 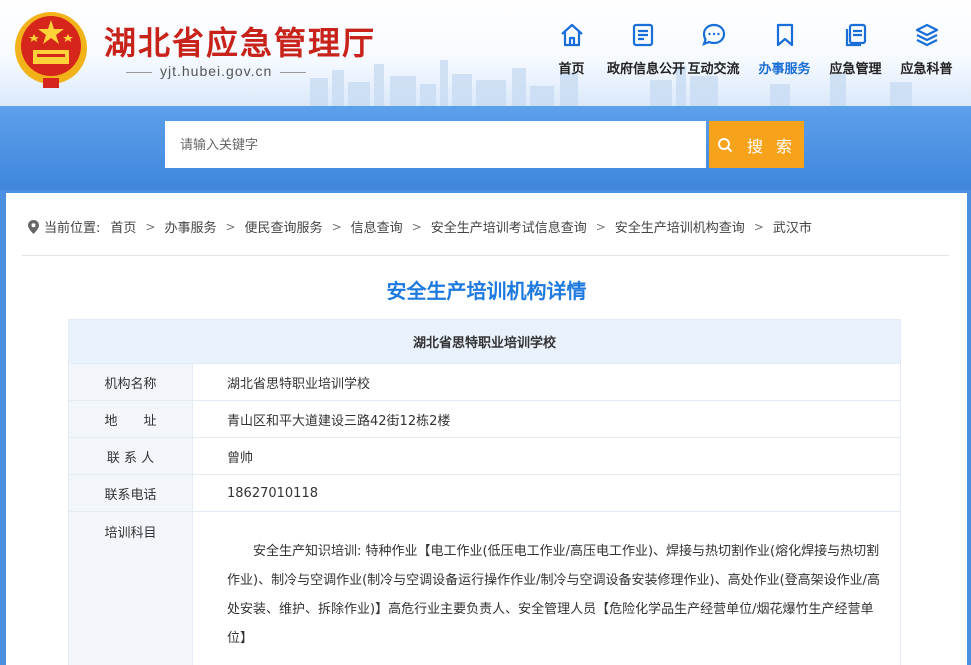 I want to click on search-button-label: 搜 索, so click(x=771, y=146).